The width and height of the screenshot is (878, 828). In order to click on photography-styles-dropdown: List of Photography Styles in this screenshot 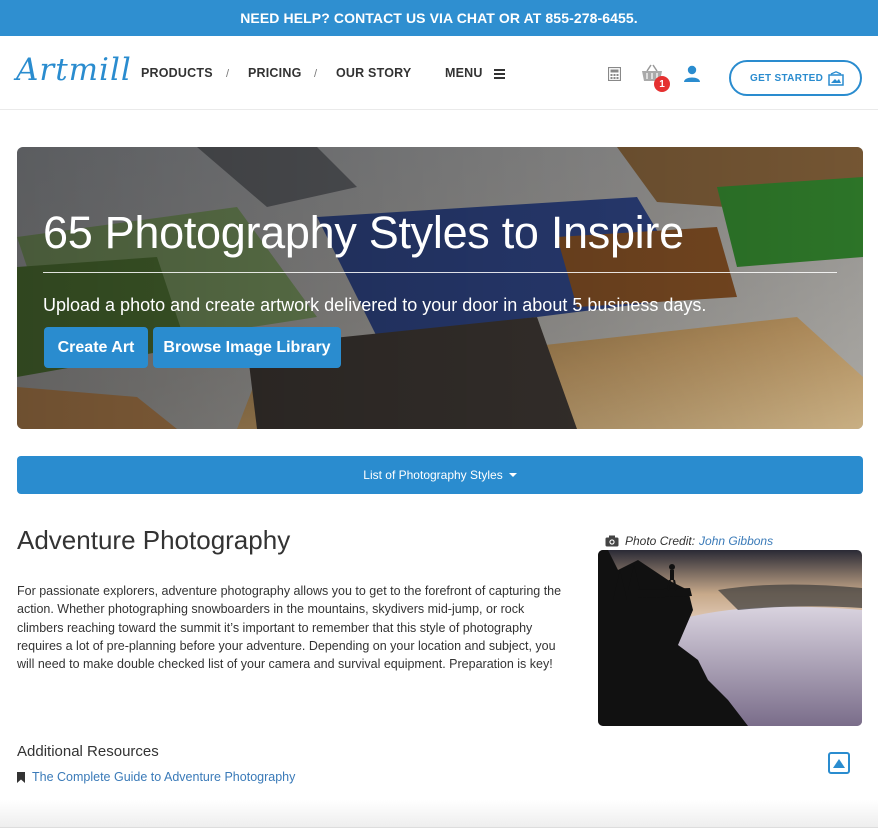, I will do `click(440, 475)`.